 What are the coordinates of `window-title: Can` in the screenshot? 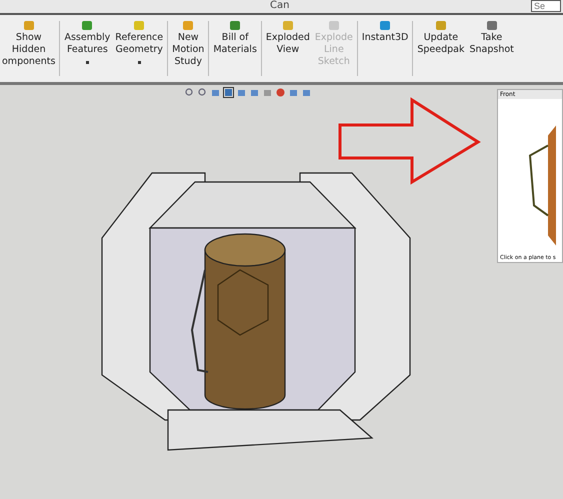 It's located at (280, 6).